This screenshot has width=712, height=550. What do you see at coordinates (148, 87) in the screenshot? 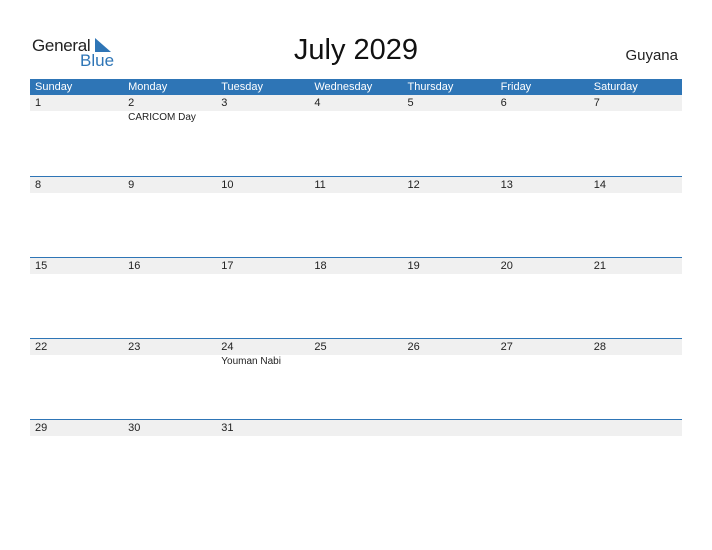
I see `weekday-monday: Monday` at bounding box center [148, 87].